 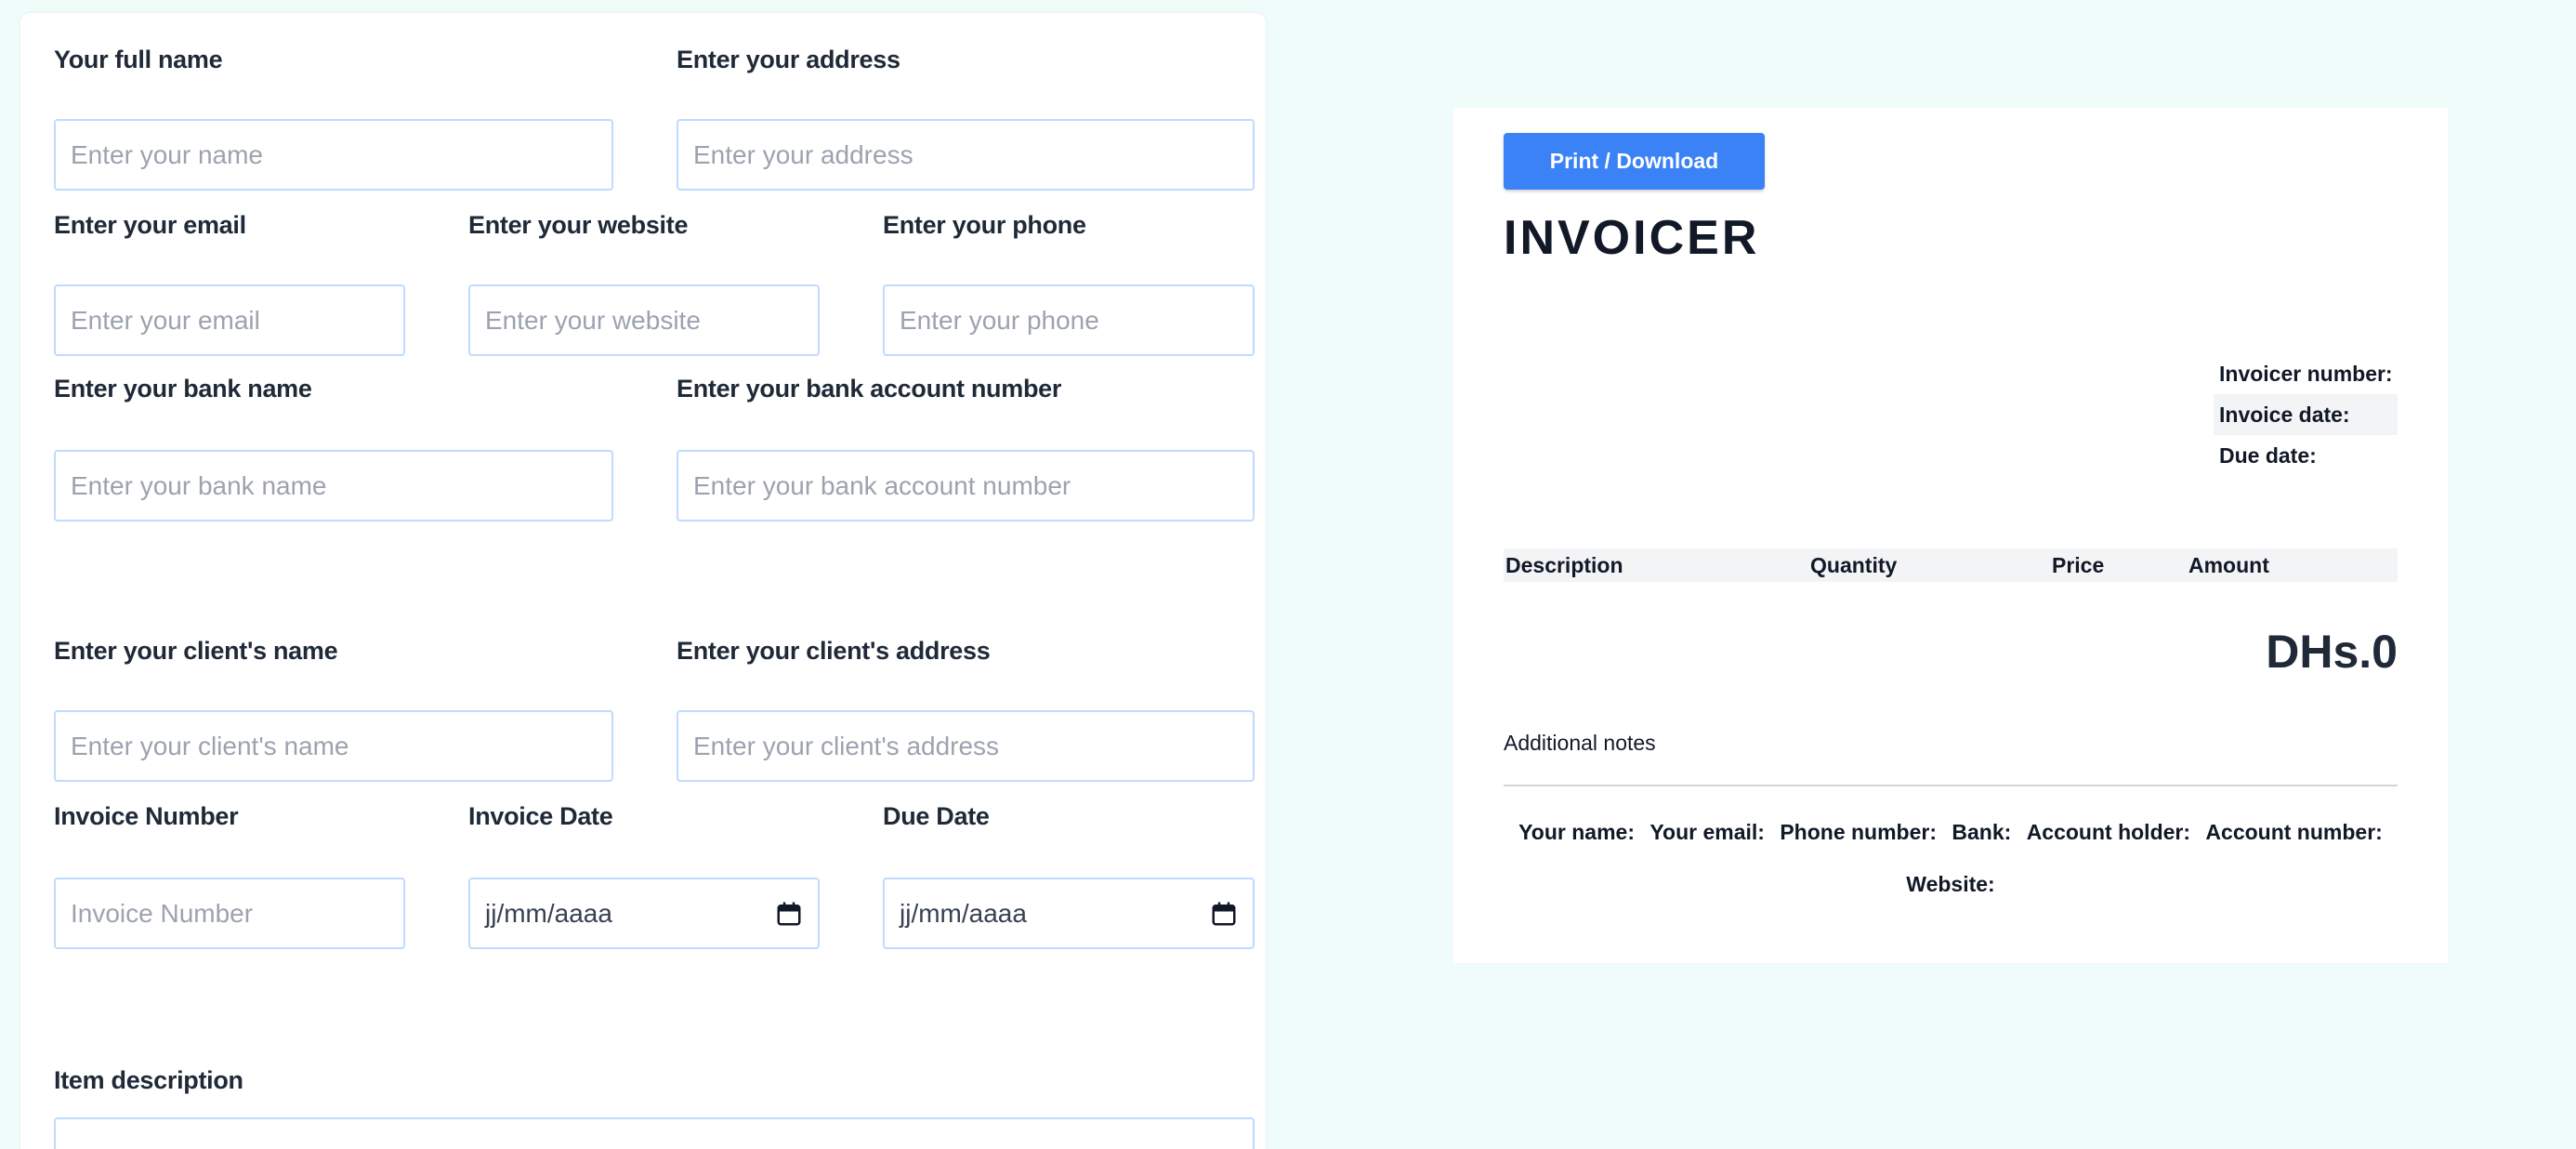 What do you see at coordinates (966, 447) in the screenshot?
I see `bank-account-field: Enter your bank account number` at bounding box center [966, 447].